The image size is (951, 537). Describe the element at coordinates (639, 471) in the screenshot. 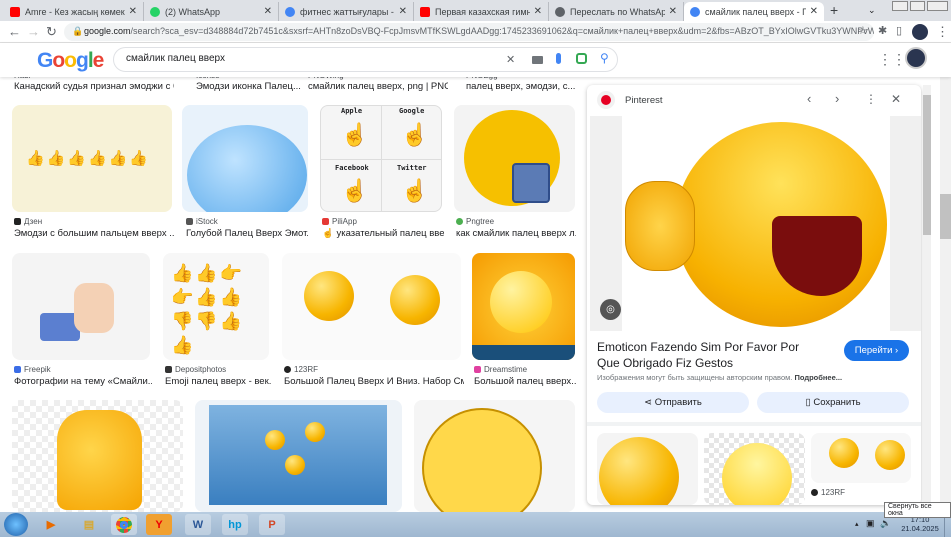

I see `smiley-image` at that location.